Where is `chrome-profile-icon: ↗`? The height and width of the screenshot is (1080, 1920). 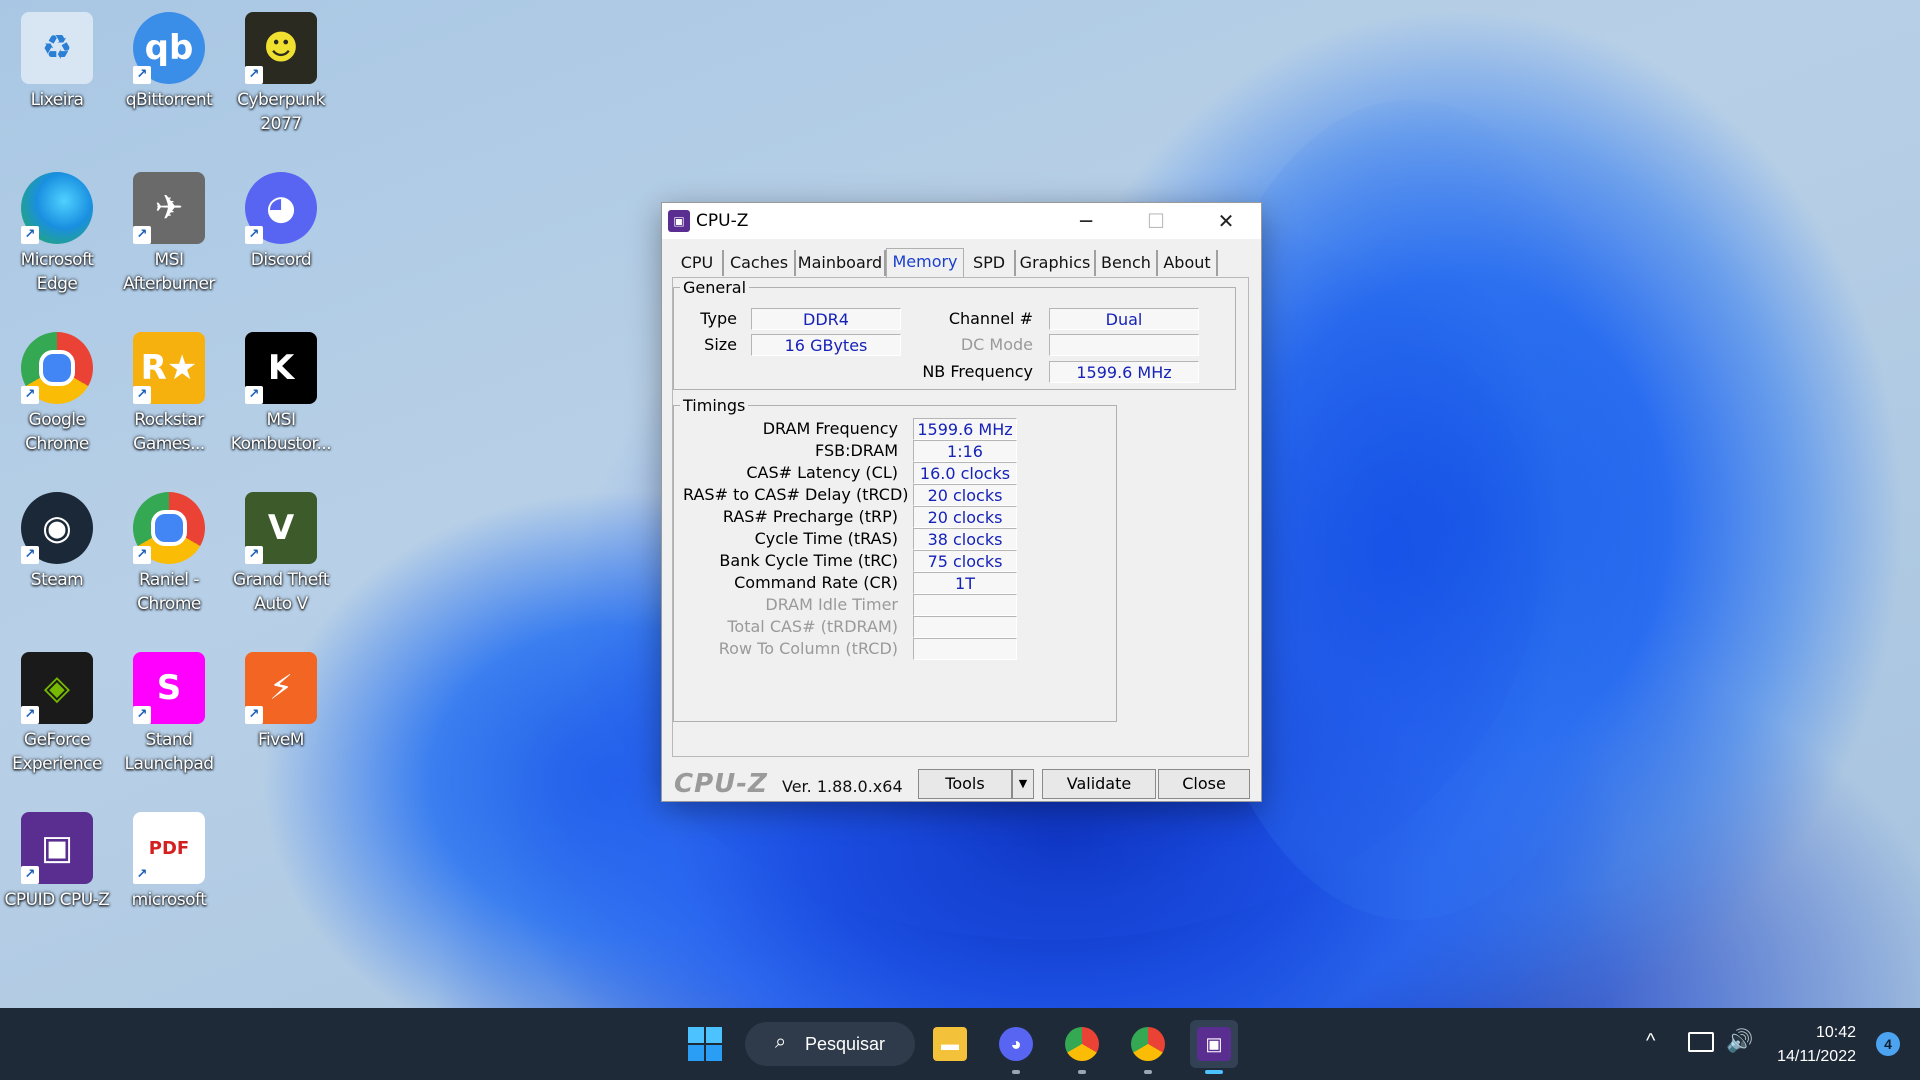
chrome-profile-icon: ↗ is located at coordinates (169, 528).